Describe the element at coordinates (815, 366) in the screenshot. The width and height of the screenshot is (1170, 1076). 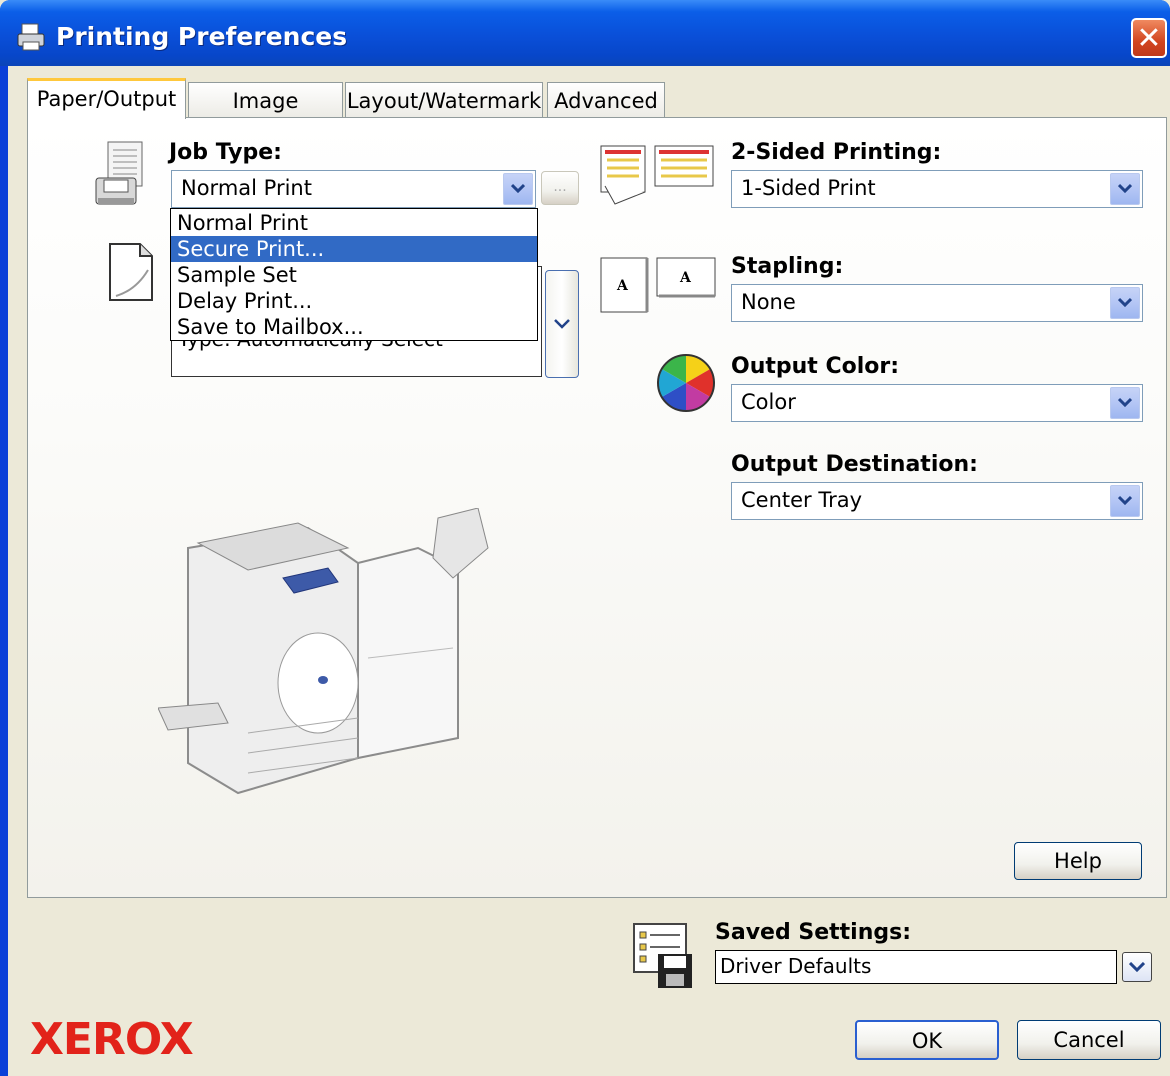
I see `output-color-label: Output Color:` at that location.